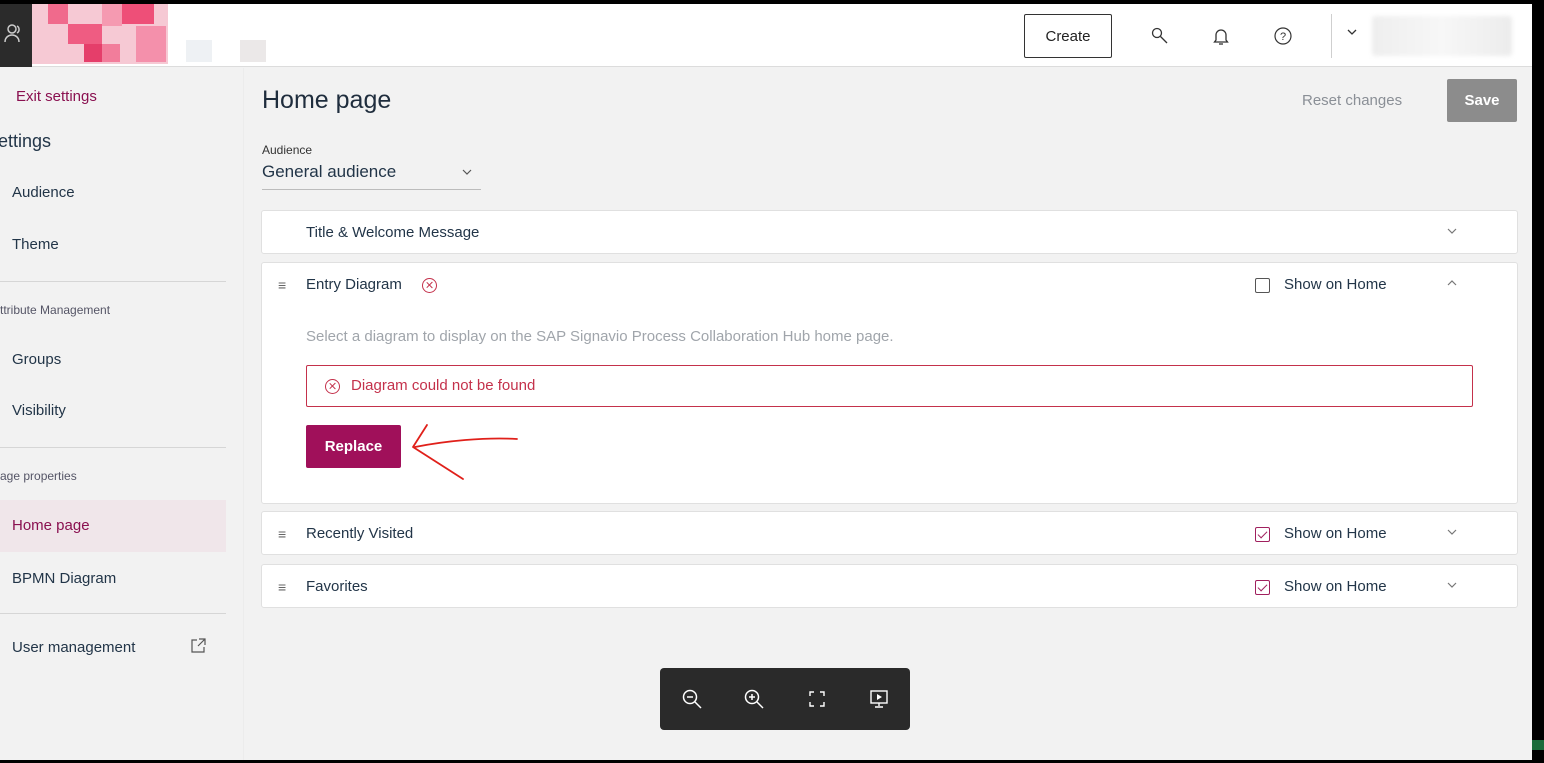 Image resolution: width=1544 pixels, height=763 pixels. Describe the element at coordinates (692, 699) in the screenshot. I see `zoom-out-icon` at that location.